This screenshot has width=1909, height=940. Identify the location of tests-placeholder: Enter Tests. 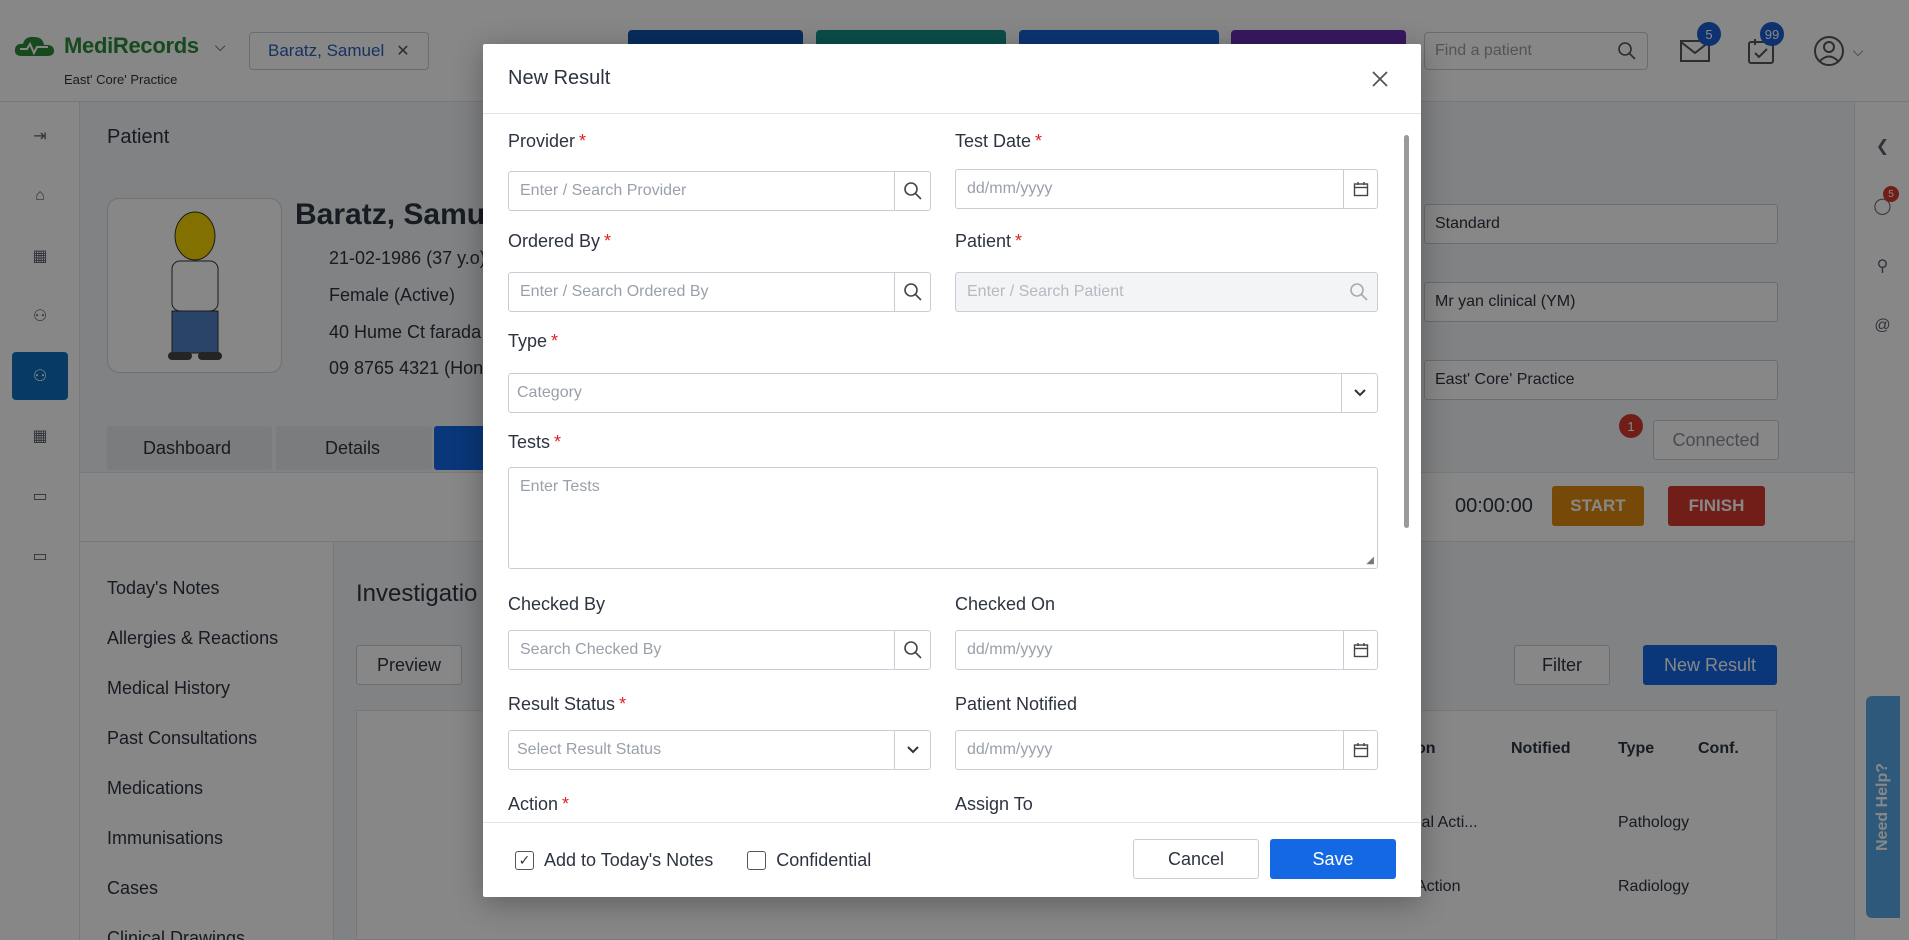
(560, 486).